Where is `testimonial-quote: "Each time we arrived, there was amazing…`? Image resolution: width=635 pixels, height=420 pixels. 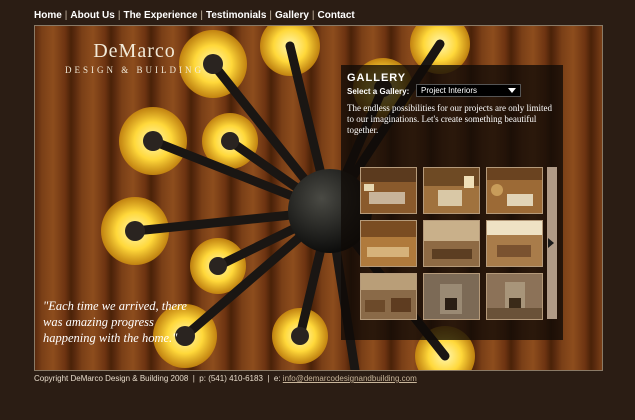
testimonial-quote: "Each time we arrived, there was amazing… is located at coordinates (115, 322).